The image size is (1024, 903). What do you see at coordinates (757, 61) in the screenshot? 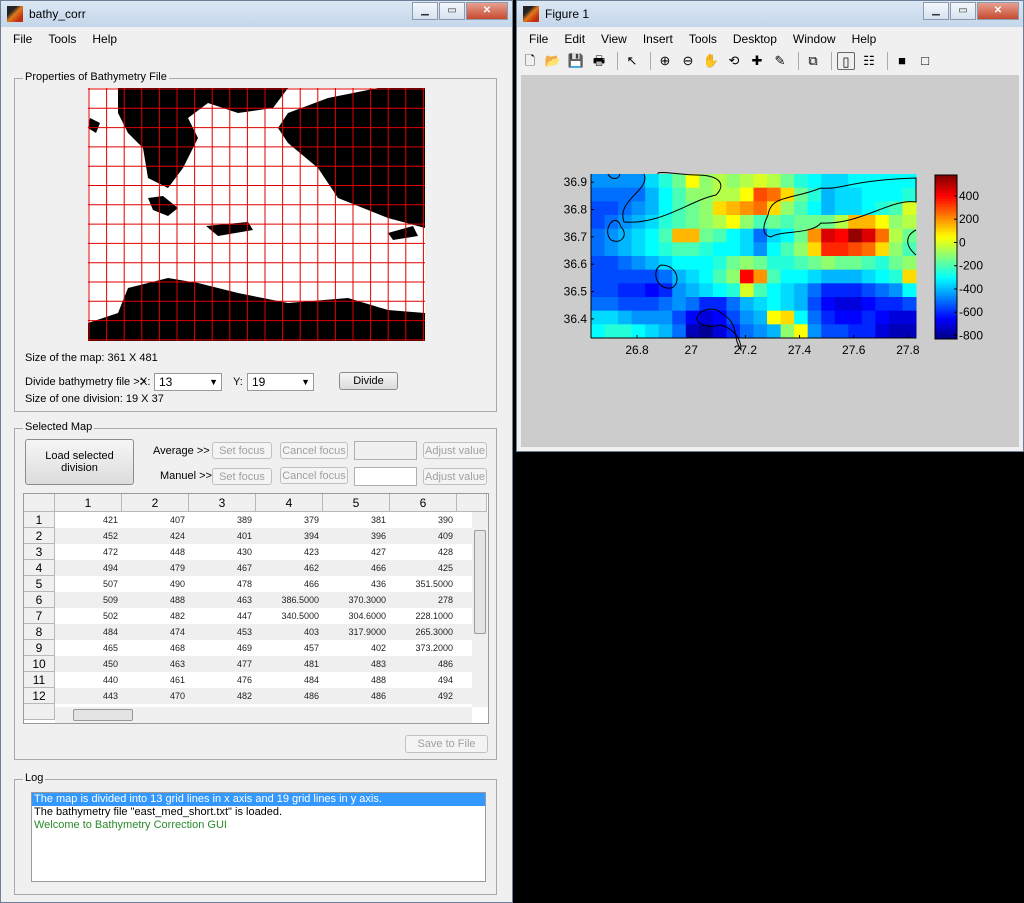
I see `data-cursor-icon: ✚` at bounding box center [757, 61].